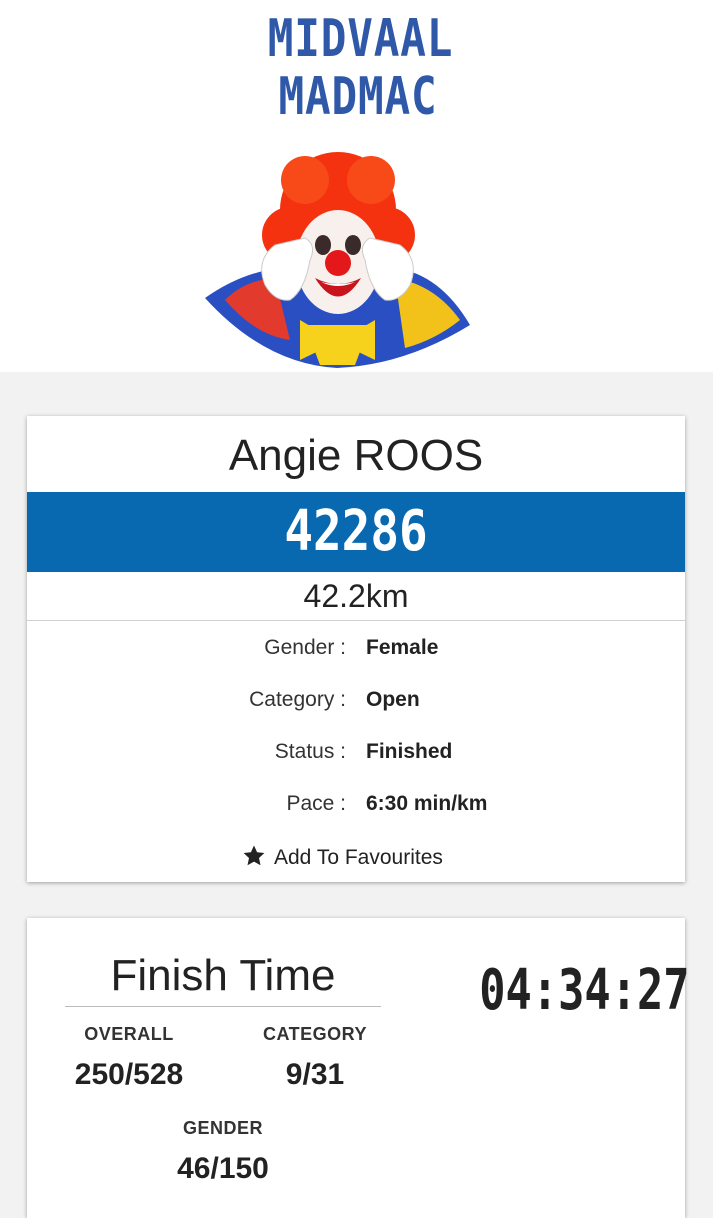 The width and height of the screenshot is (713, 1218). What do you see at coordinates (314, 1034) in the screenshot?
I see `category-label: CATEGORY` at bounding box center [314, 1034].